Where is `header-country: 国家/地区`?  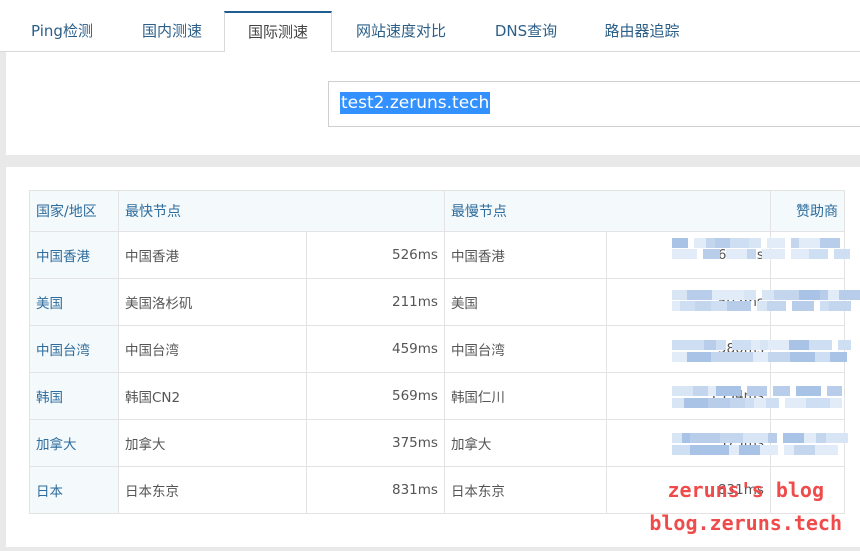
header-country: 国家/地区 is located at coordinates (74, 211).